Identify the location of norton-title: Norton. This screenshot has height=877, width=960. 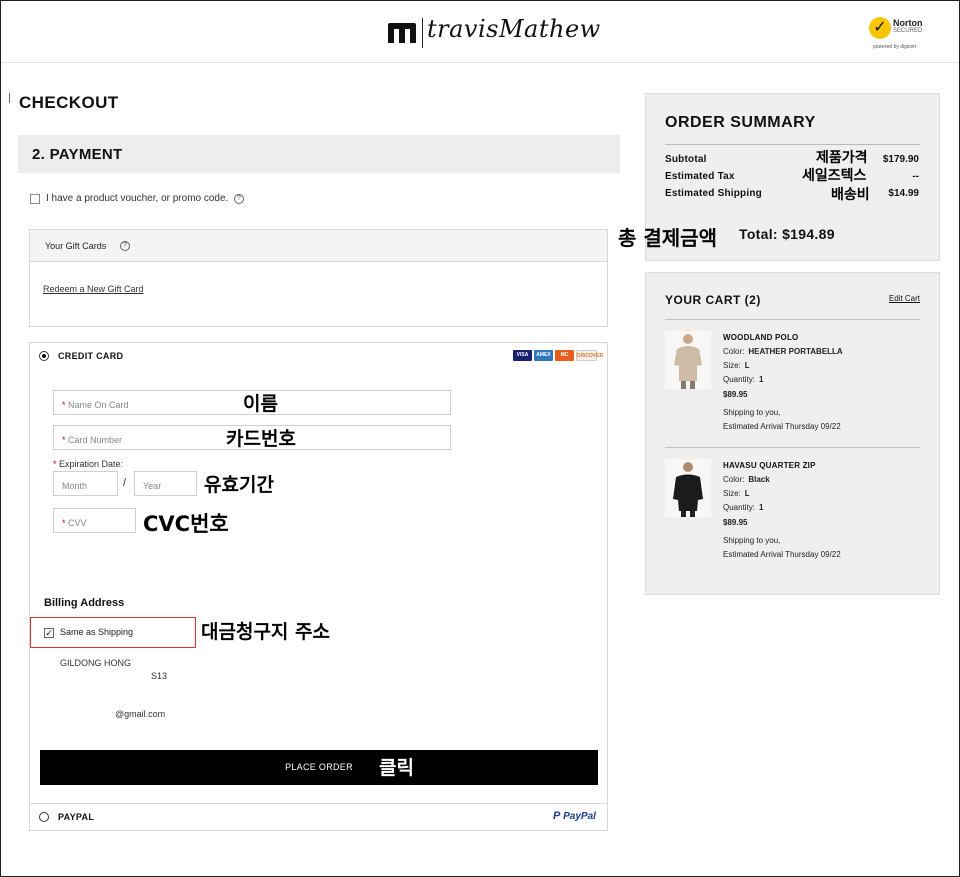
(908, 23).